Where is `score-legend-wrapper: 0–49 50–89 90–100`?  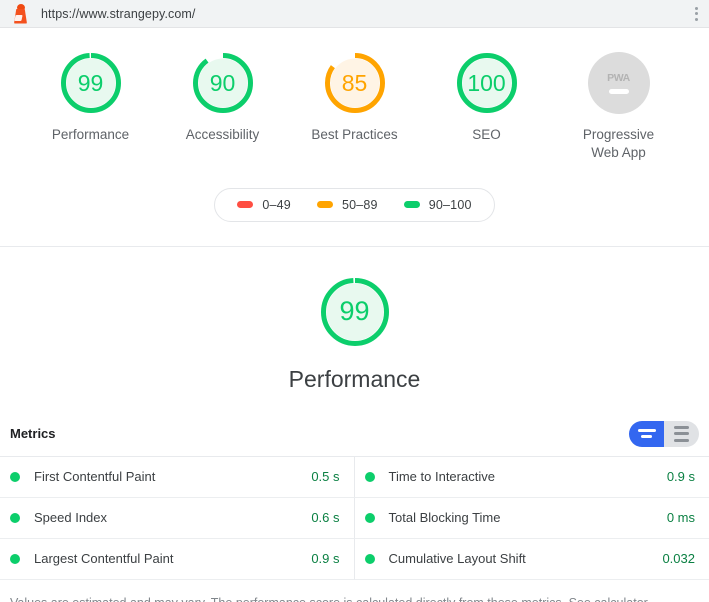 score-legend-wrapper: 0–49 50–89 90–100 is located at coordinates (354, 204).